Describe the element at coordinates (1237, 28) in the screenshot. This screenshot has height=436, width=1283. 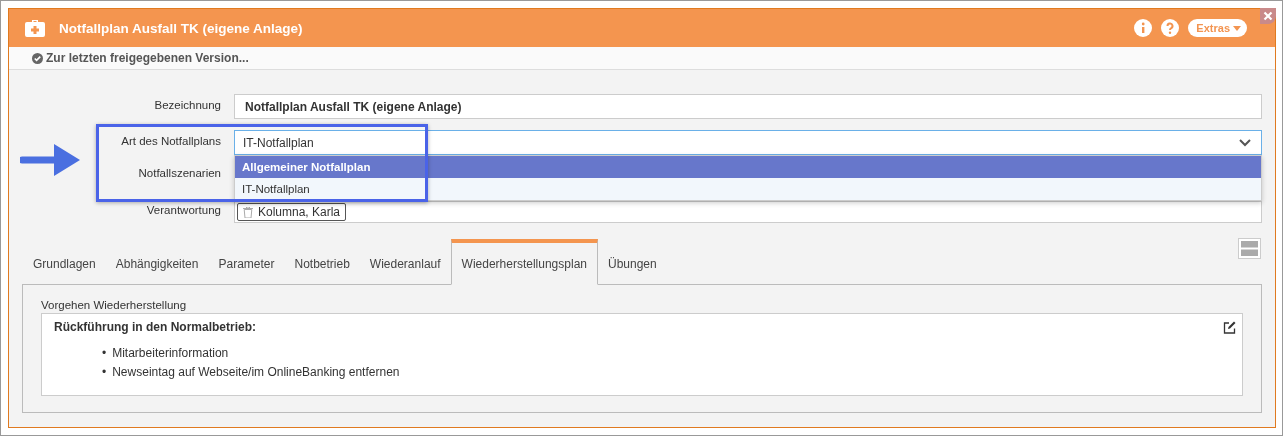
I see `caret-icon` at that location.